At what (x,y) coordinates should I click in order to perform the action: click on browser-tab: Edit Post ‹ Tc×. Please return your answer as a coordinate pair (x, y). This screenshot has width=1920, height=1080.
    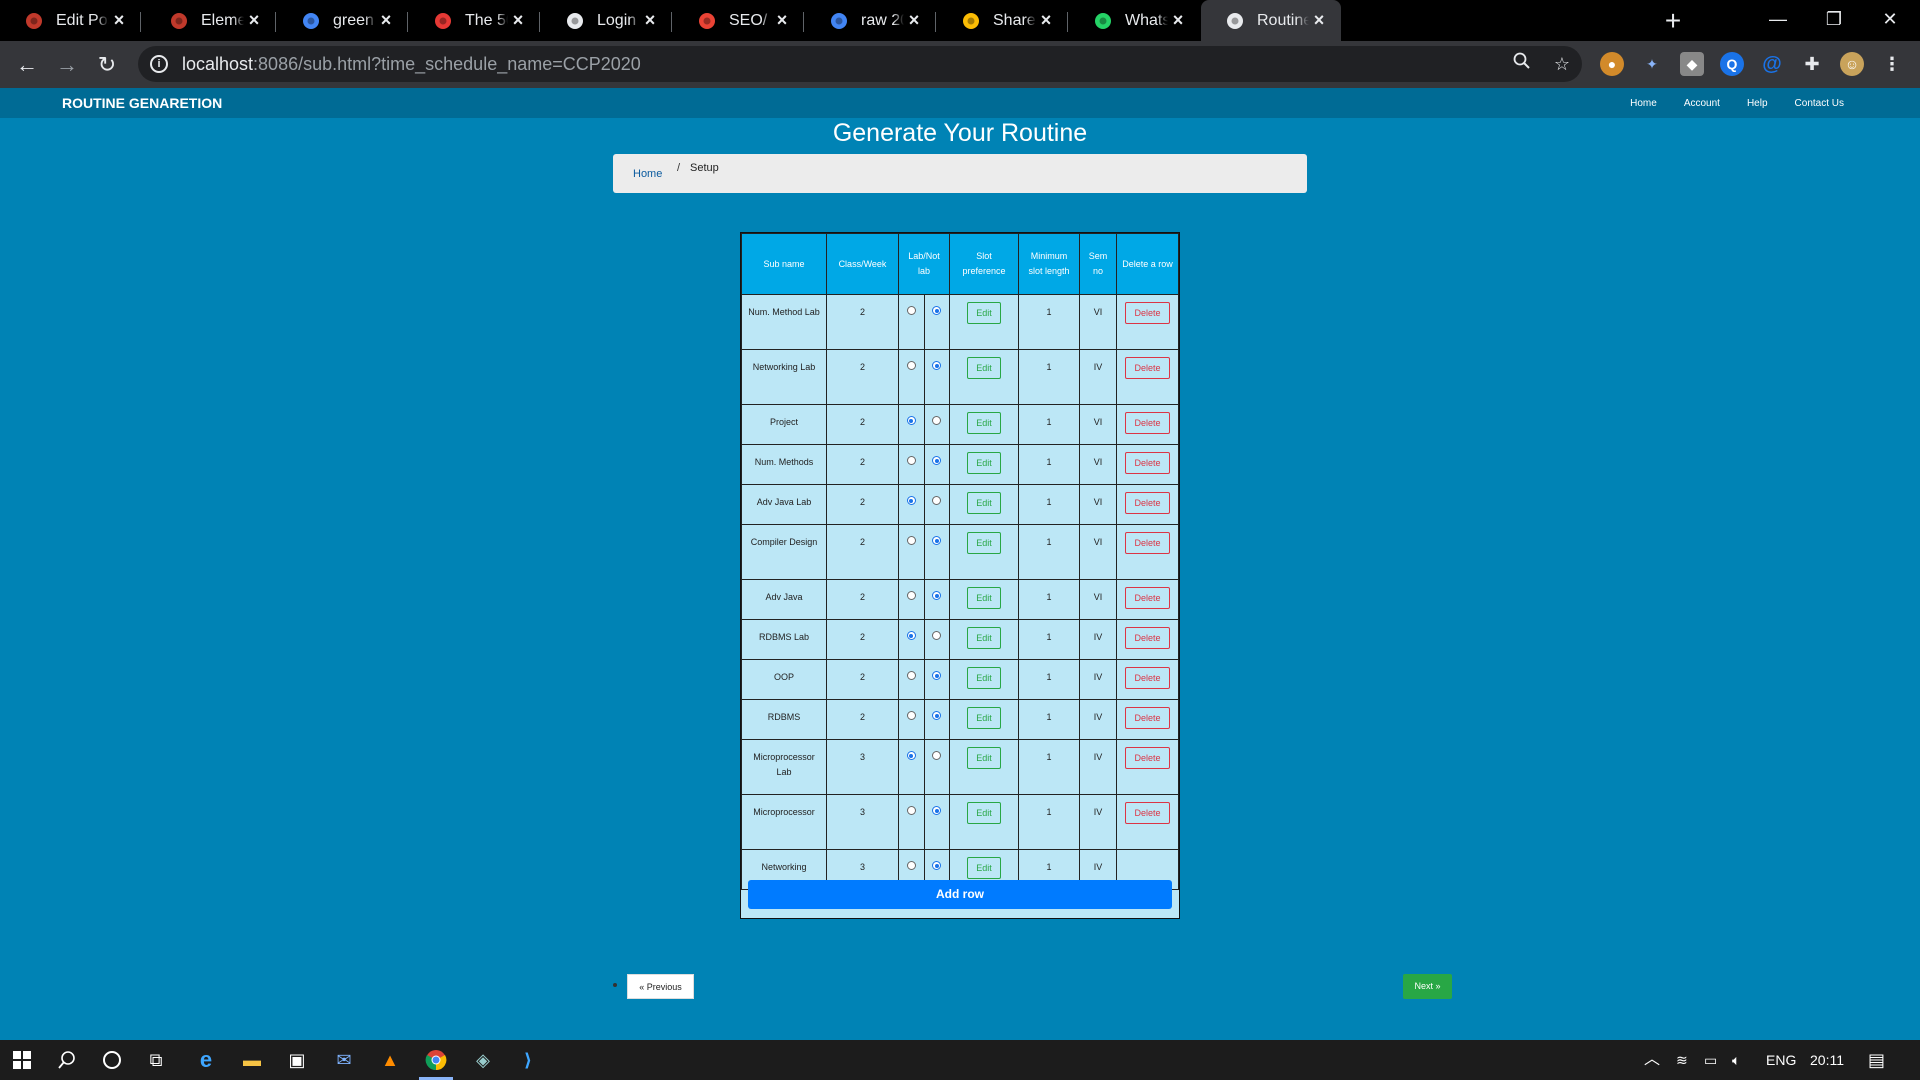
    Looking at the image, I should click on (70, 20).